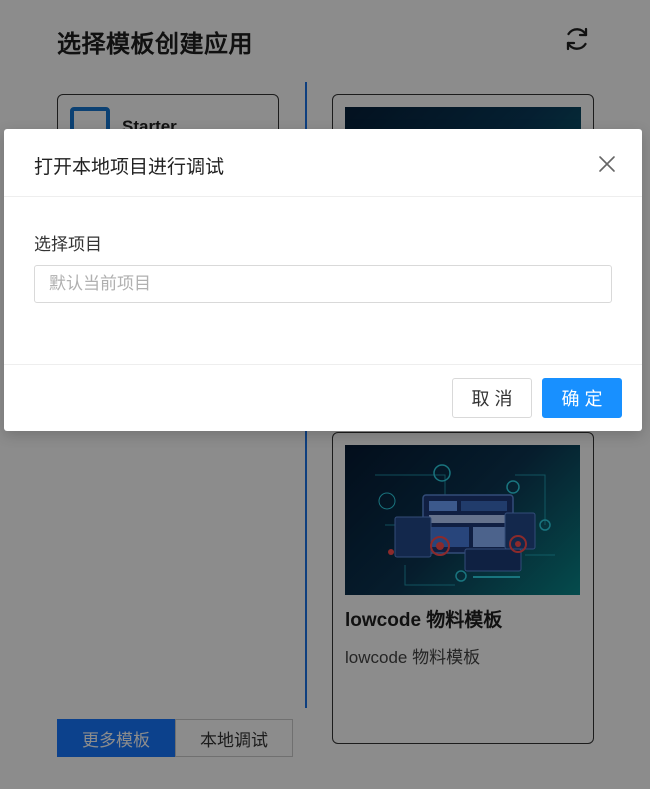 The height and width of the screenshot is (789, 650). What do you see at coordinates (582, 398) in the screenshot?
I see `confirm-button: 确 定` at bounding box center [582, 398].